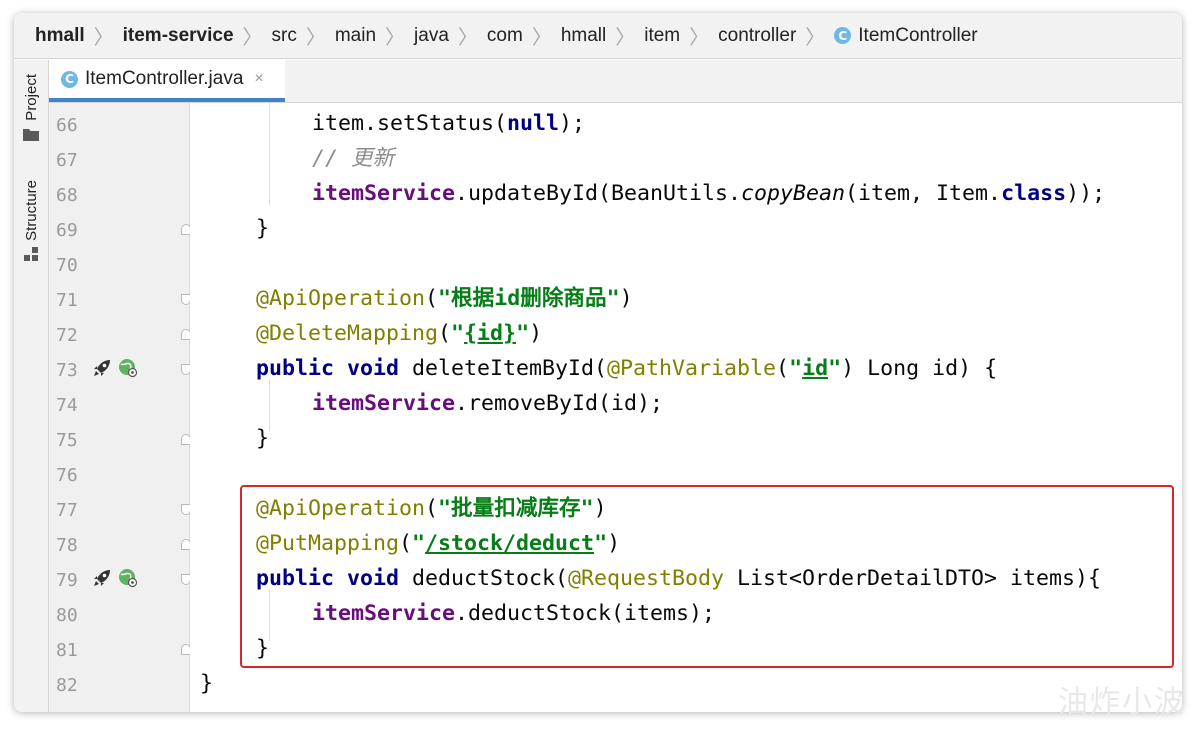 The width and height of the screenshot is (1196, 729). Describe the element at coordinates (67, 475) in the screenshot. I see `line-number: 76` at that location.